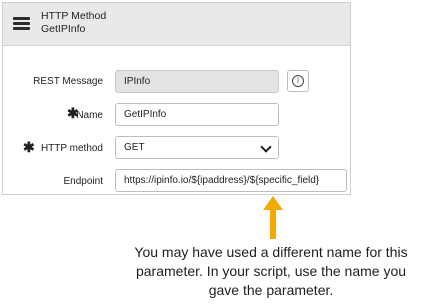  Describe the element at coordinates (176, 24) in the screenshot. I see `form-header: HTTP Method GetIPInfo` at that location.